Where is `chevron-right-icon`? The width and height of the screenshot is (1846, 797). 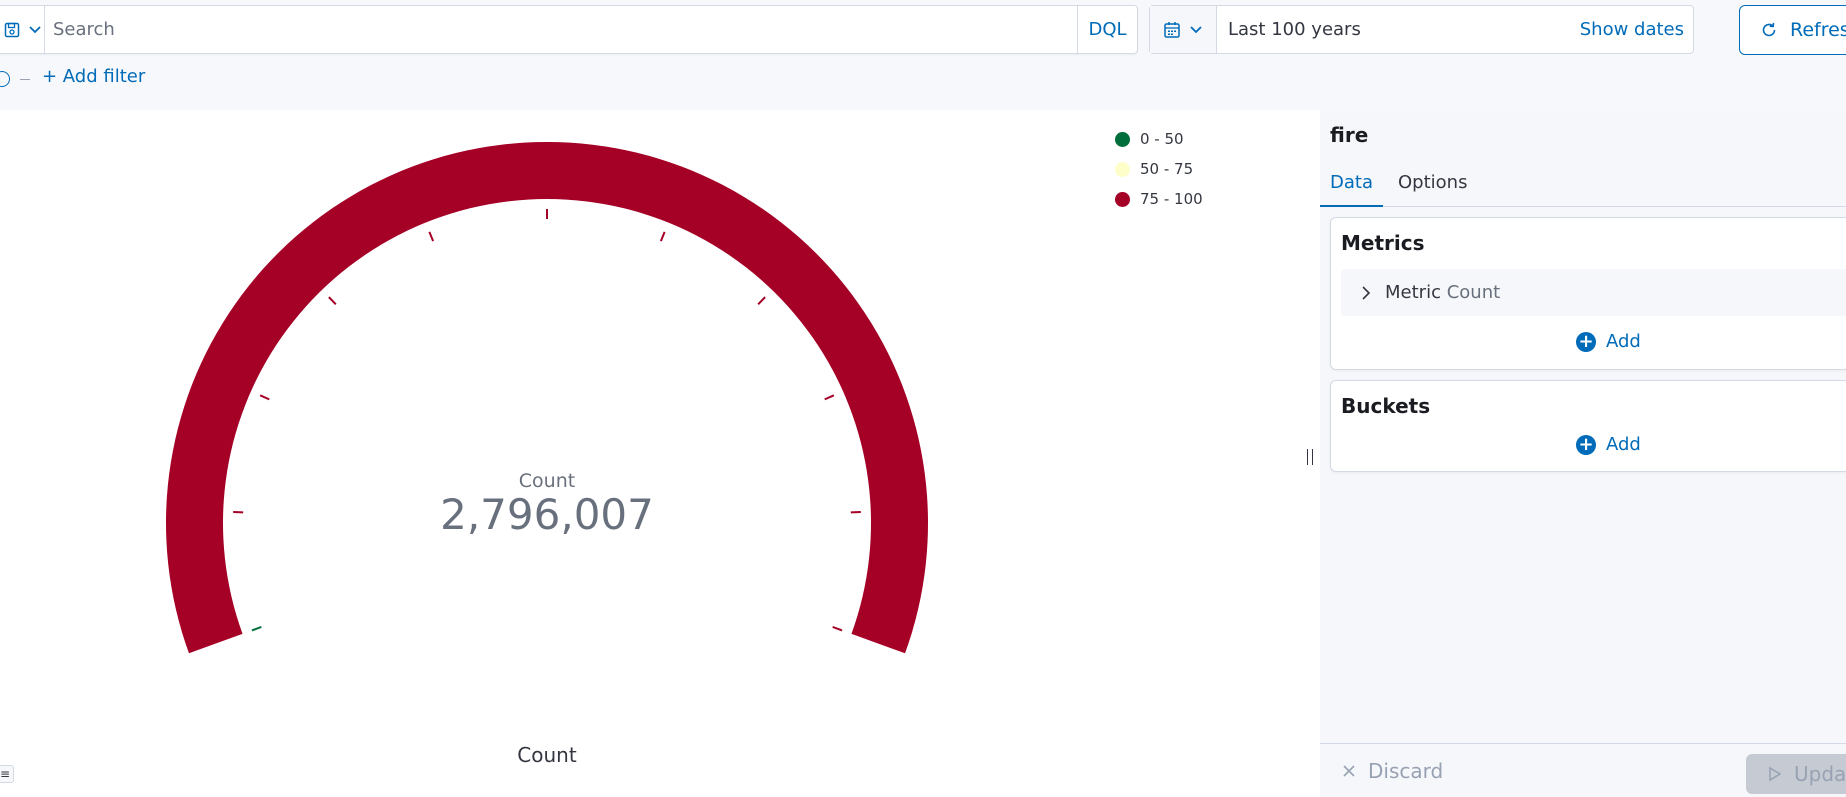
chevron-right-icon is located at coordinates (1366, 293).